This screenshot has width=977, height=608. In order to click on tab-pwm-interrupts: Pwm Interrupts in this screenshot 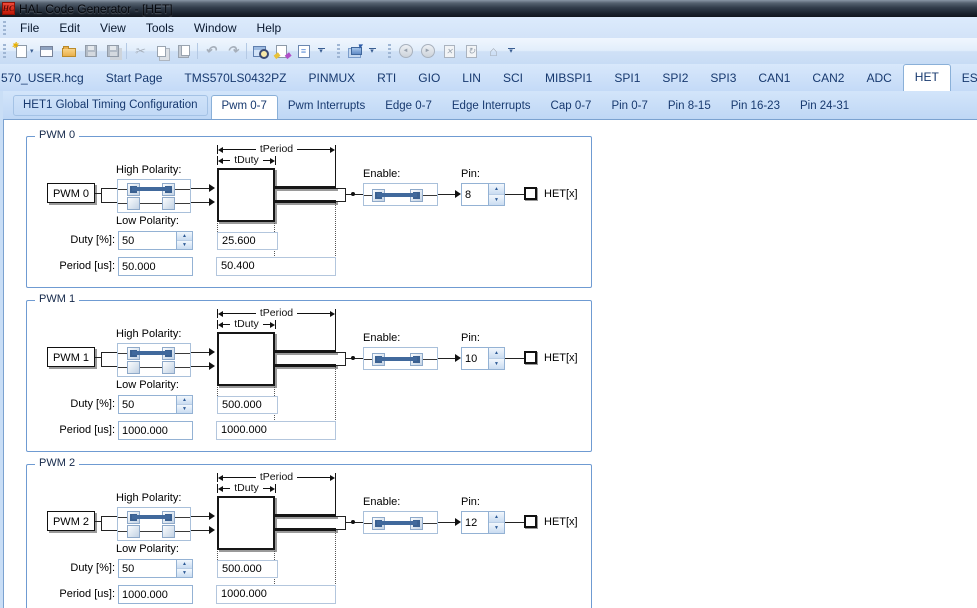, I will do `click(326, 107)`.